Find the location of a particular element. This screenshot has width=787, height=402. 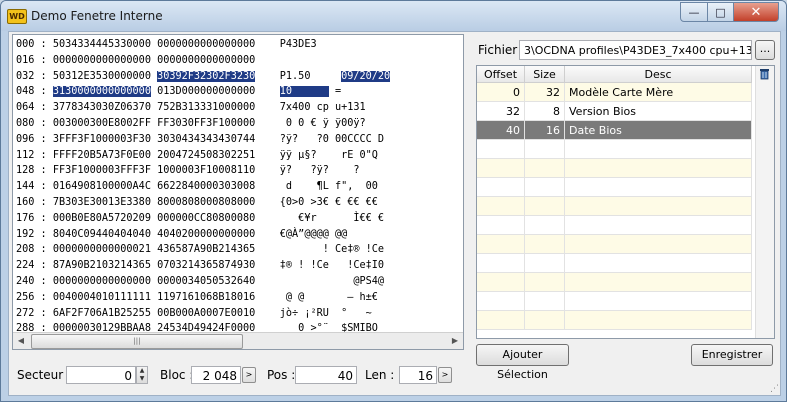

col-header-size: Size is located at coordinates (545, 74).